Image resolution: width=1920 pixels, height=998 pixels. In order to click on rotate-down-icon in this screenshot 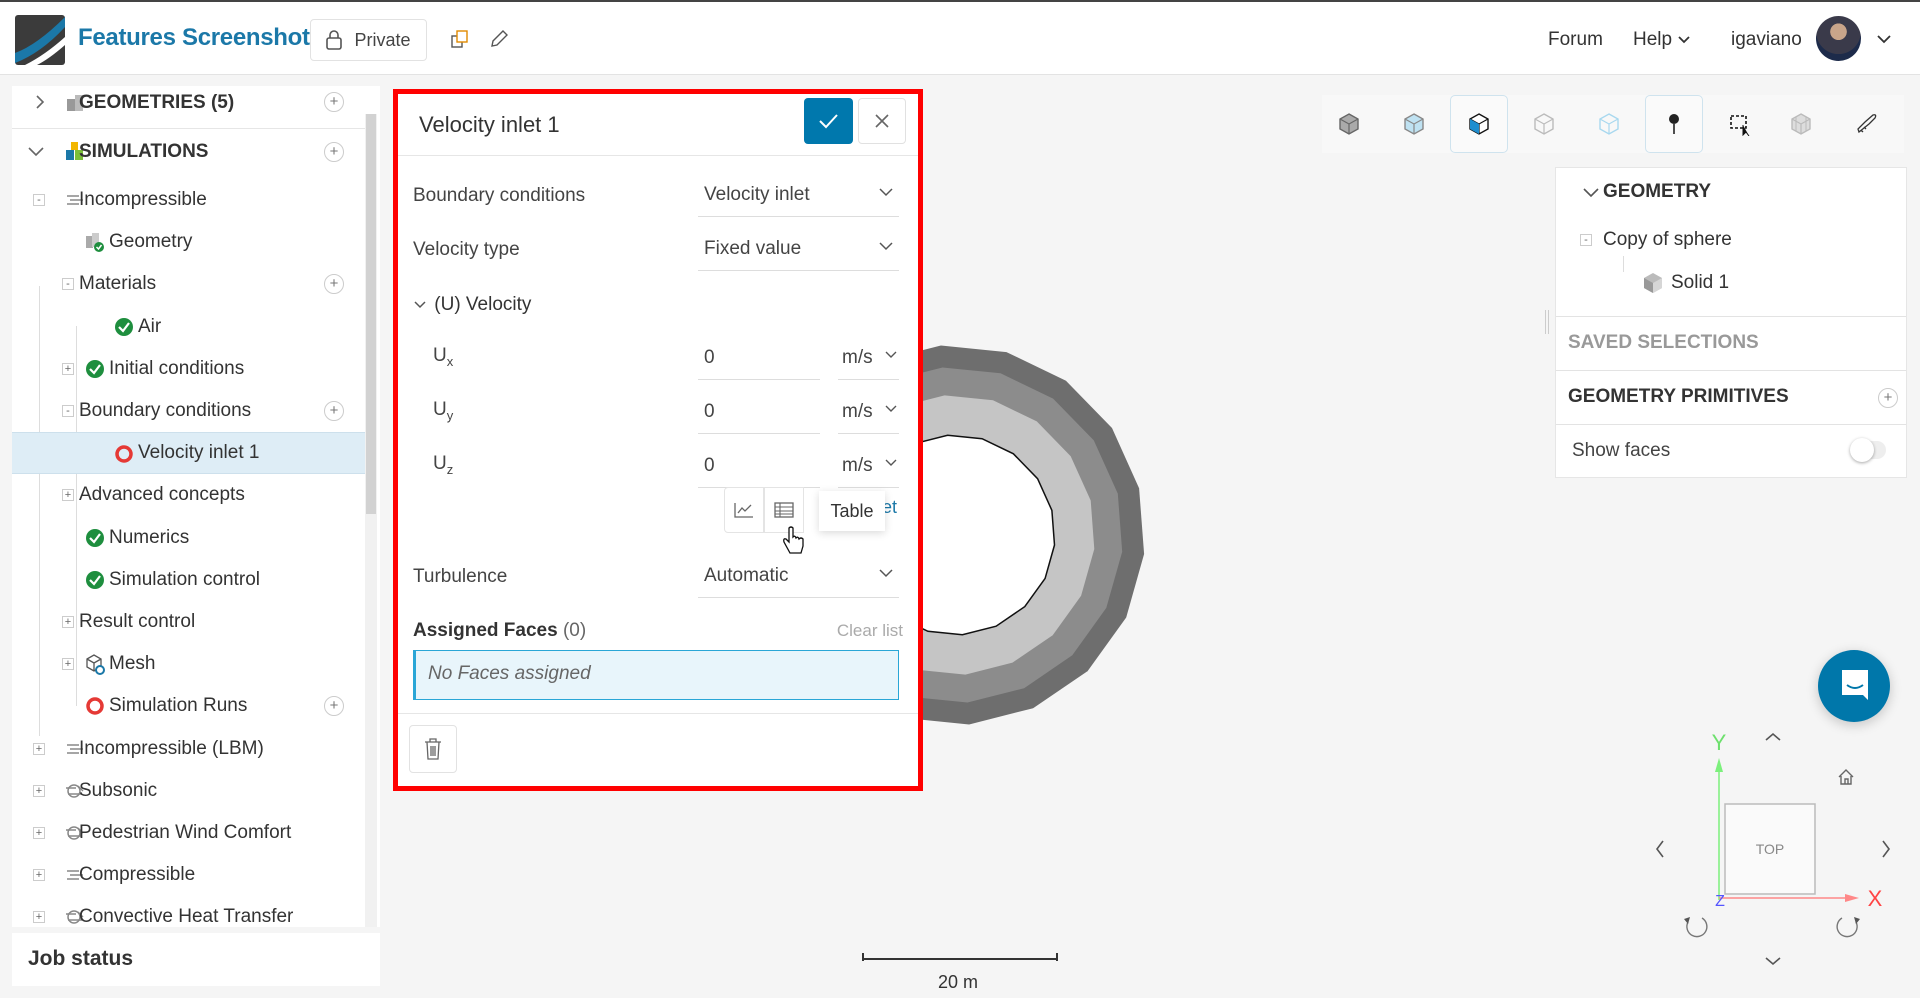, I will do `click(1773, 961)`.